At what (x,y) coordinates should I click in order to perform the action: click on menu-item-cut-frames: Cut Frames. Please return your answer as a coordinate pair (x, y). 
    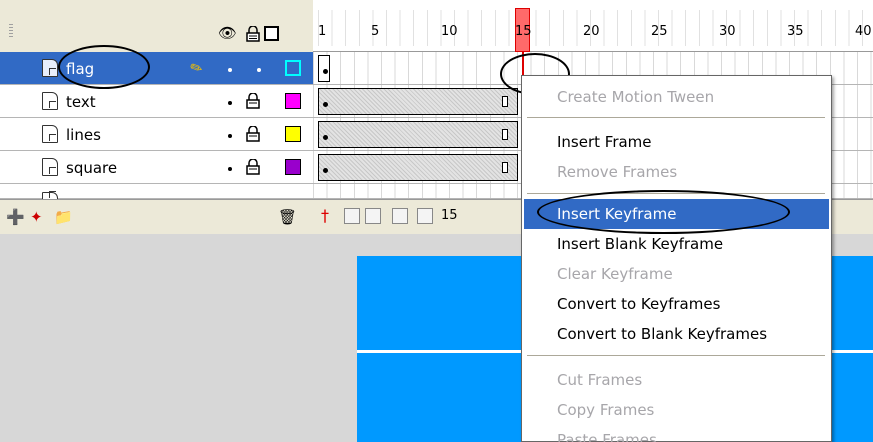
    Looking at the image, I should click on (676, 380).